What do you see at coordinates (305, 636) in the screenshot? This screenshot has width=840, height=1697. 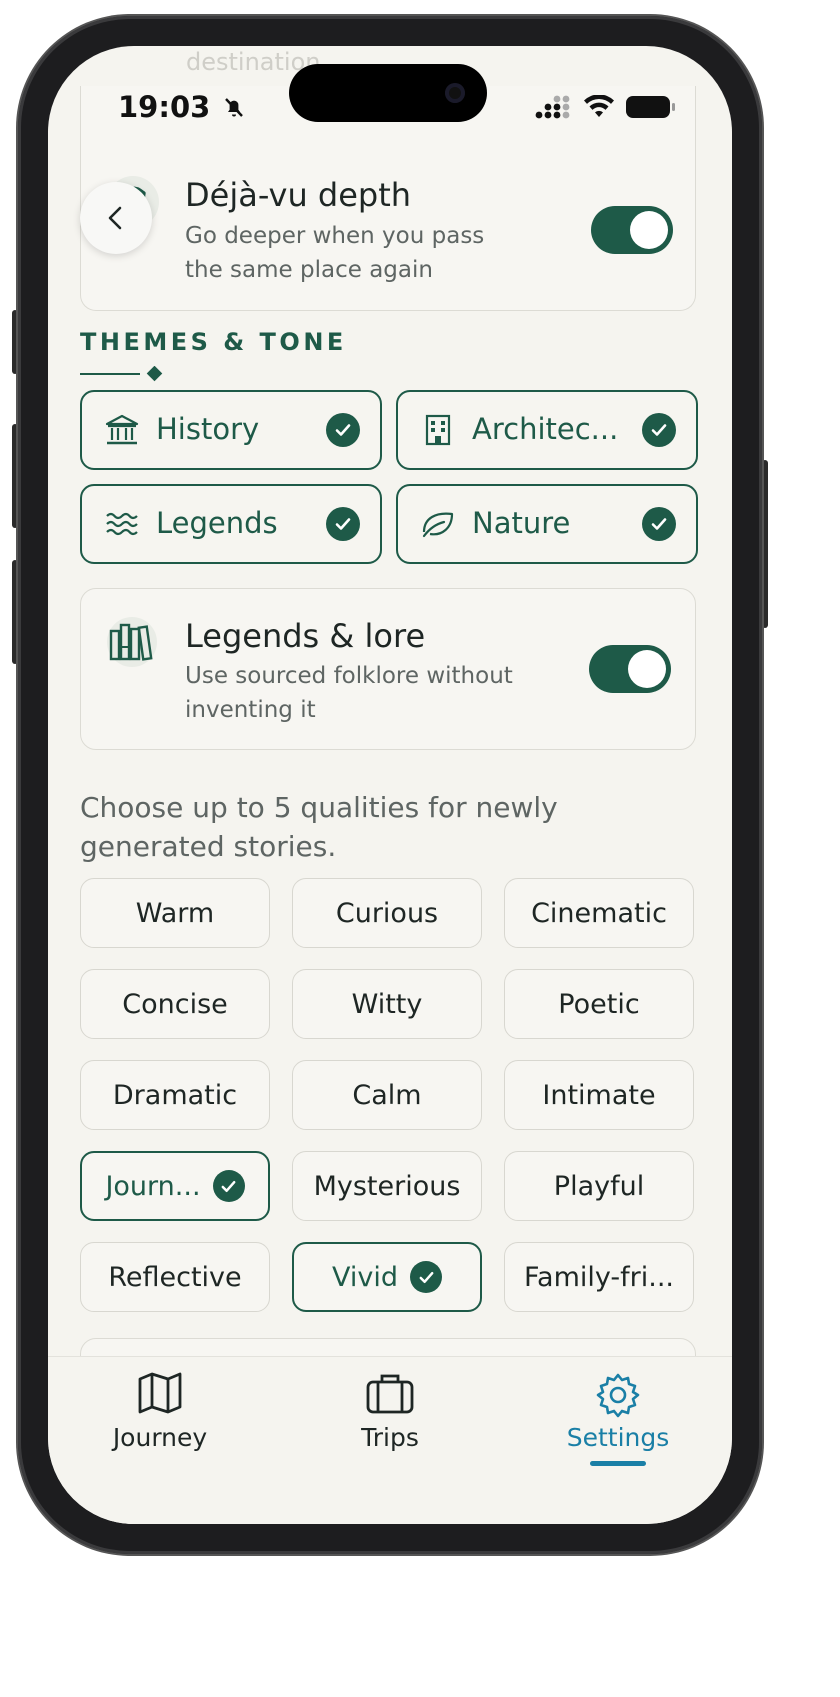 I see `legends-lore-title: Legends & lore` at bounding box center [305, 636].